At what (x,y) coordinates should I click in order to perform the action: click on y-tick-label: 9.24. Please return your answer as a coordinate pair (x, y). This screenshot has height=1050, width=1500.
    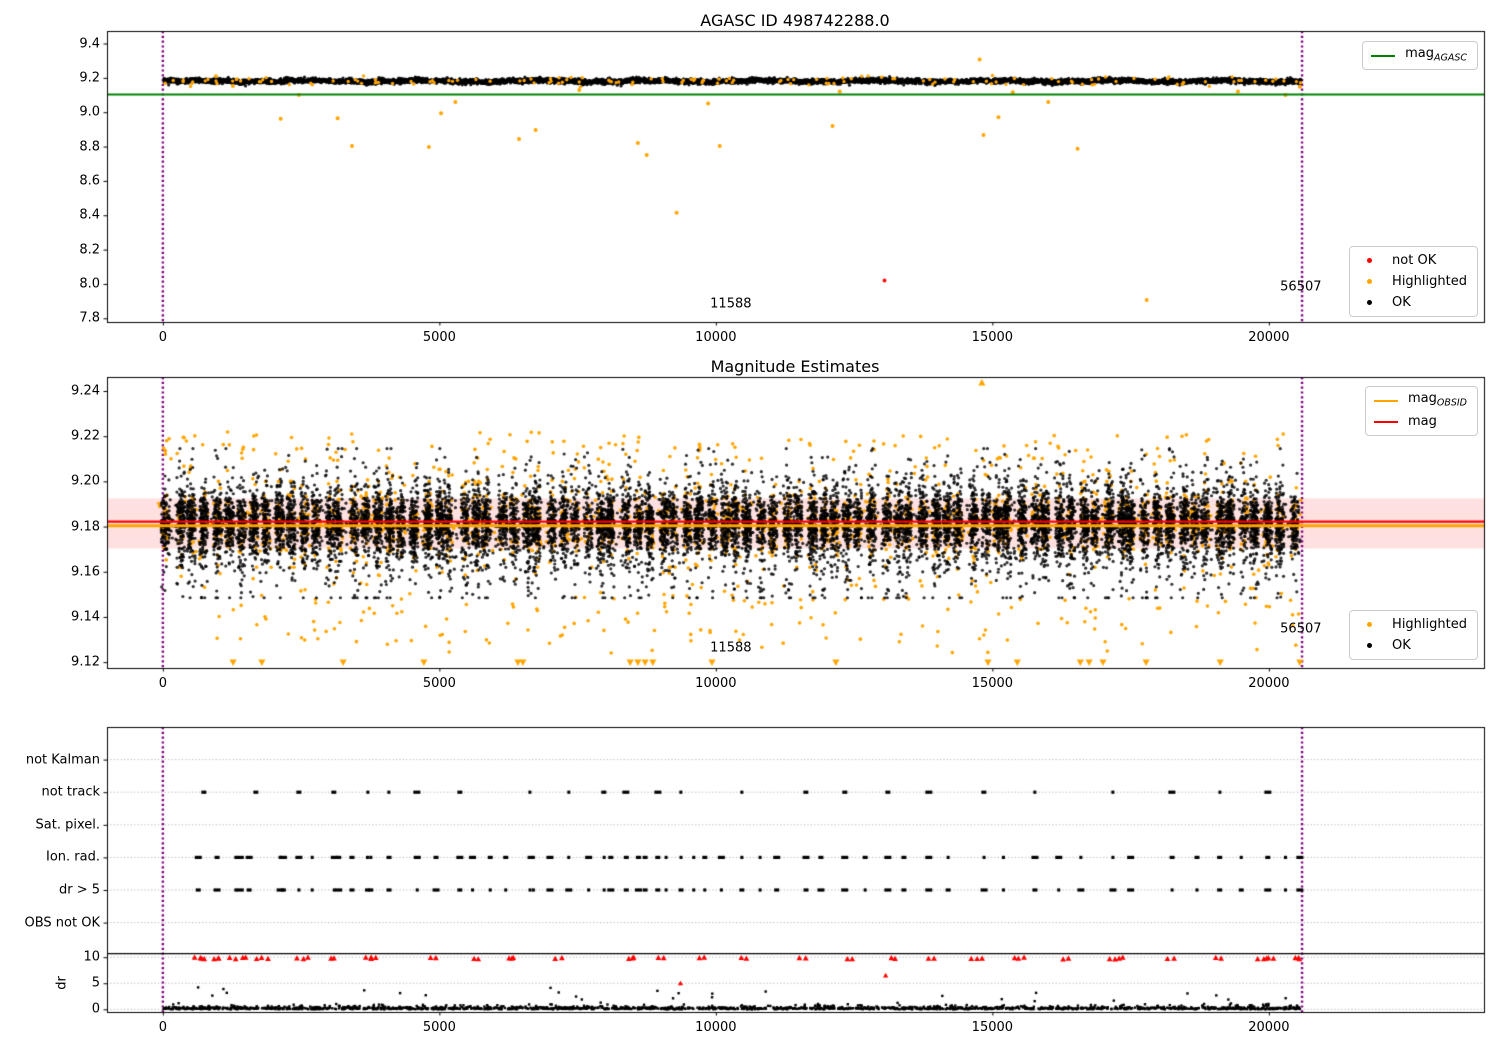
    Looking at the image, I should click on (85, 391).